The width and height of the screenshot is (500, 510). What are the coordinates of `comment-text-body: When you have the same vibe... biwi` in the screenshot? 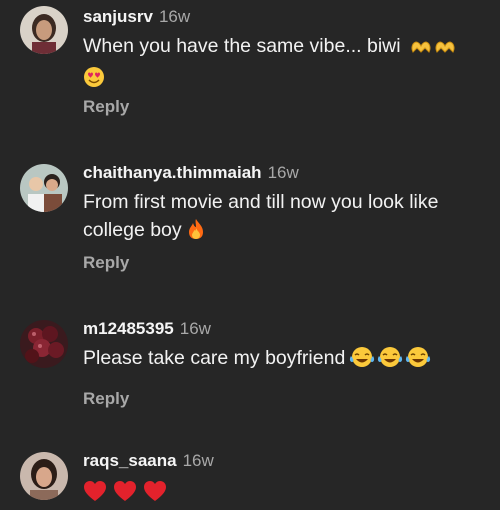 It's located at (242, 46).